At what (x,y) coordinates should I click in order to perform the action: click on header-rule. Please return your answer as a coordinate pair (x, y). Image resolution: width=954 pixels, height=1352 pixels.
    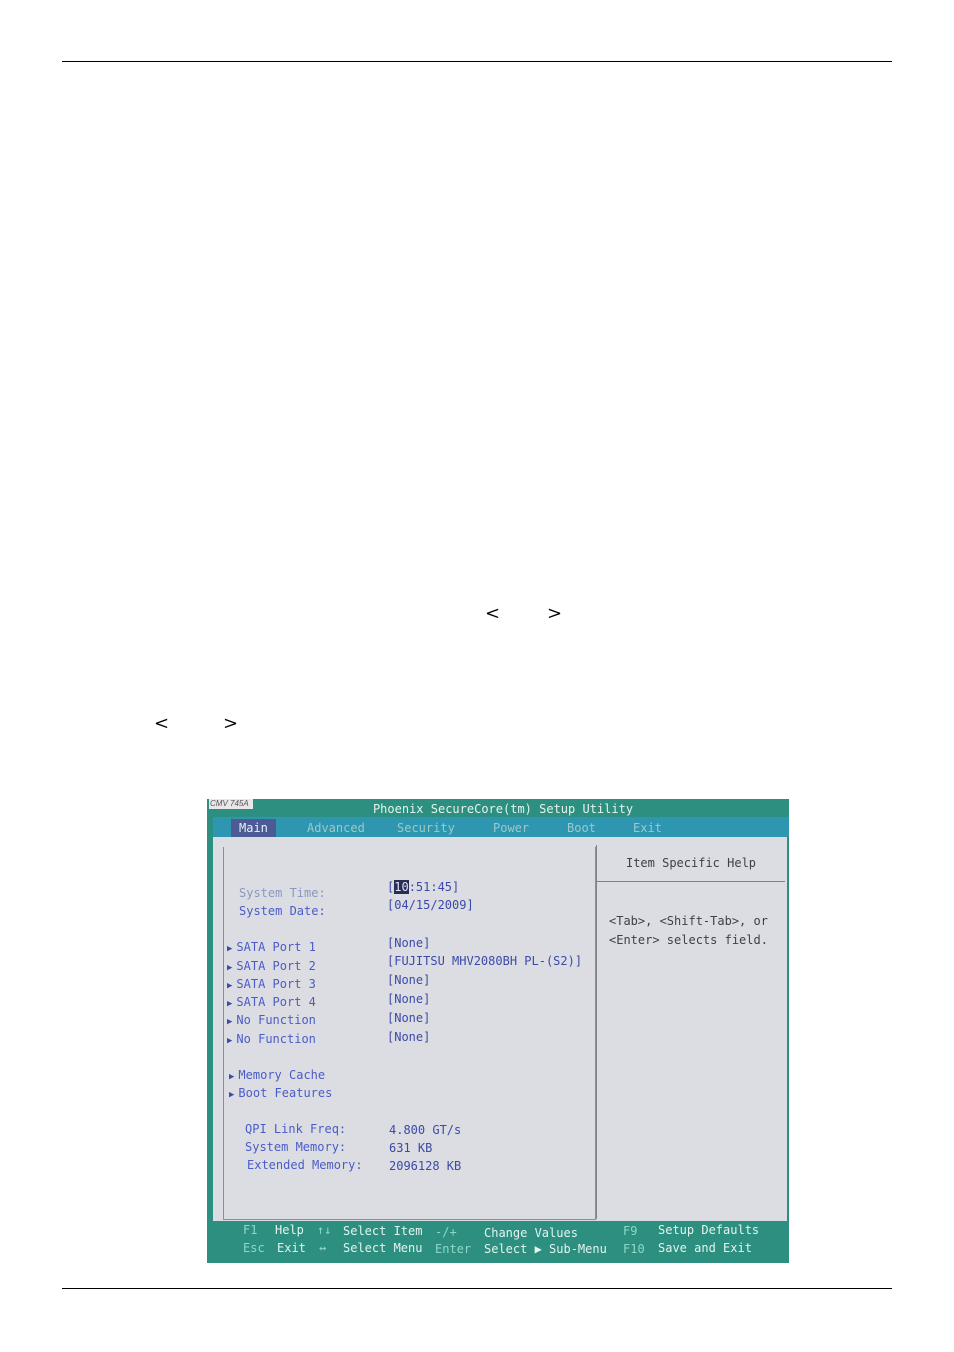
    Looking at the image, I should click on (477, 61).